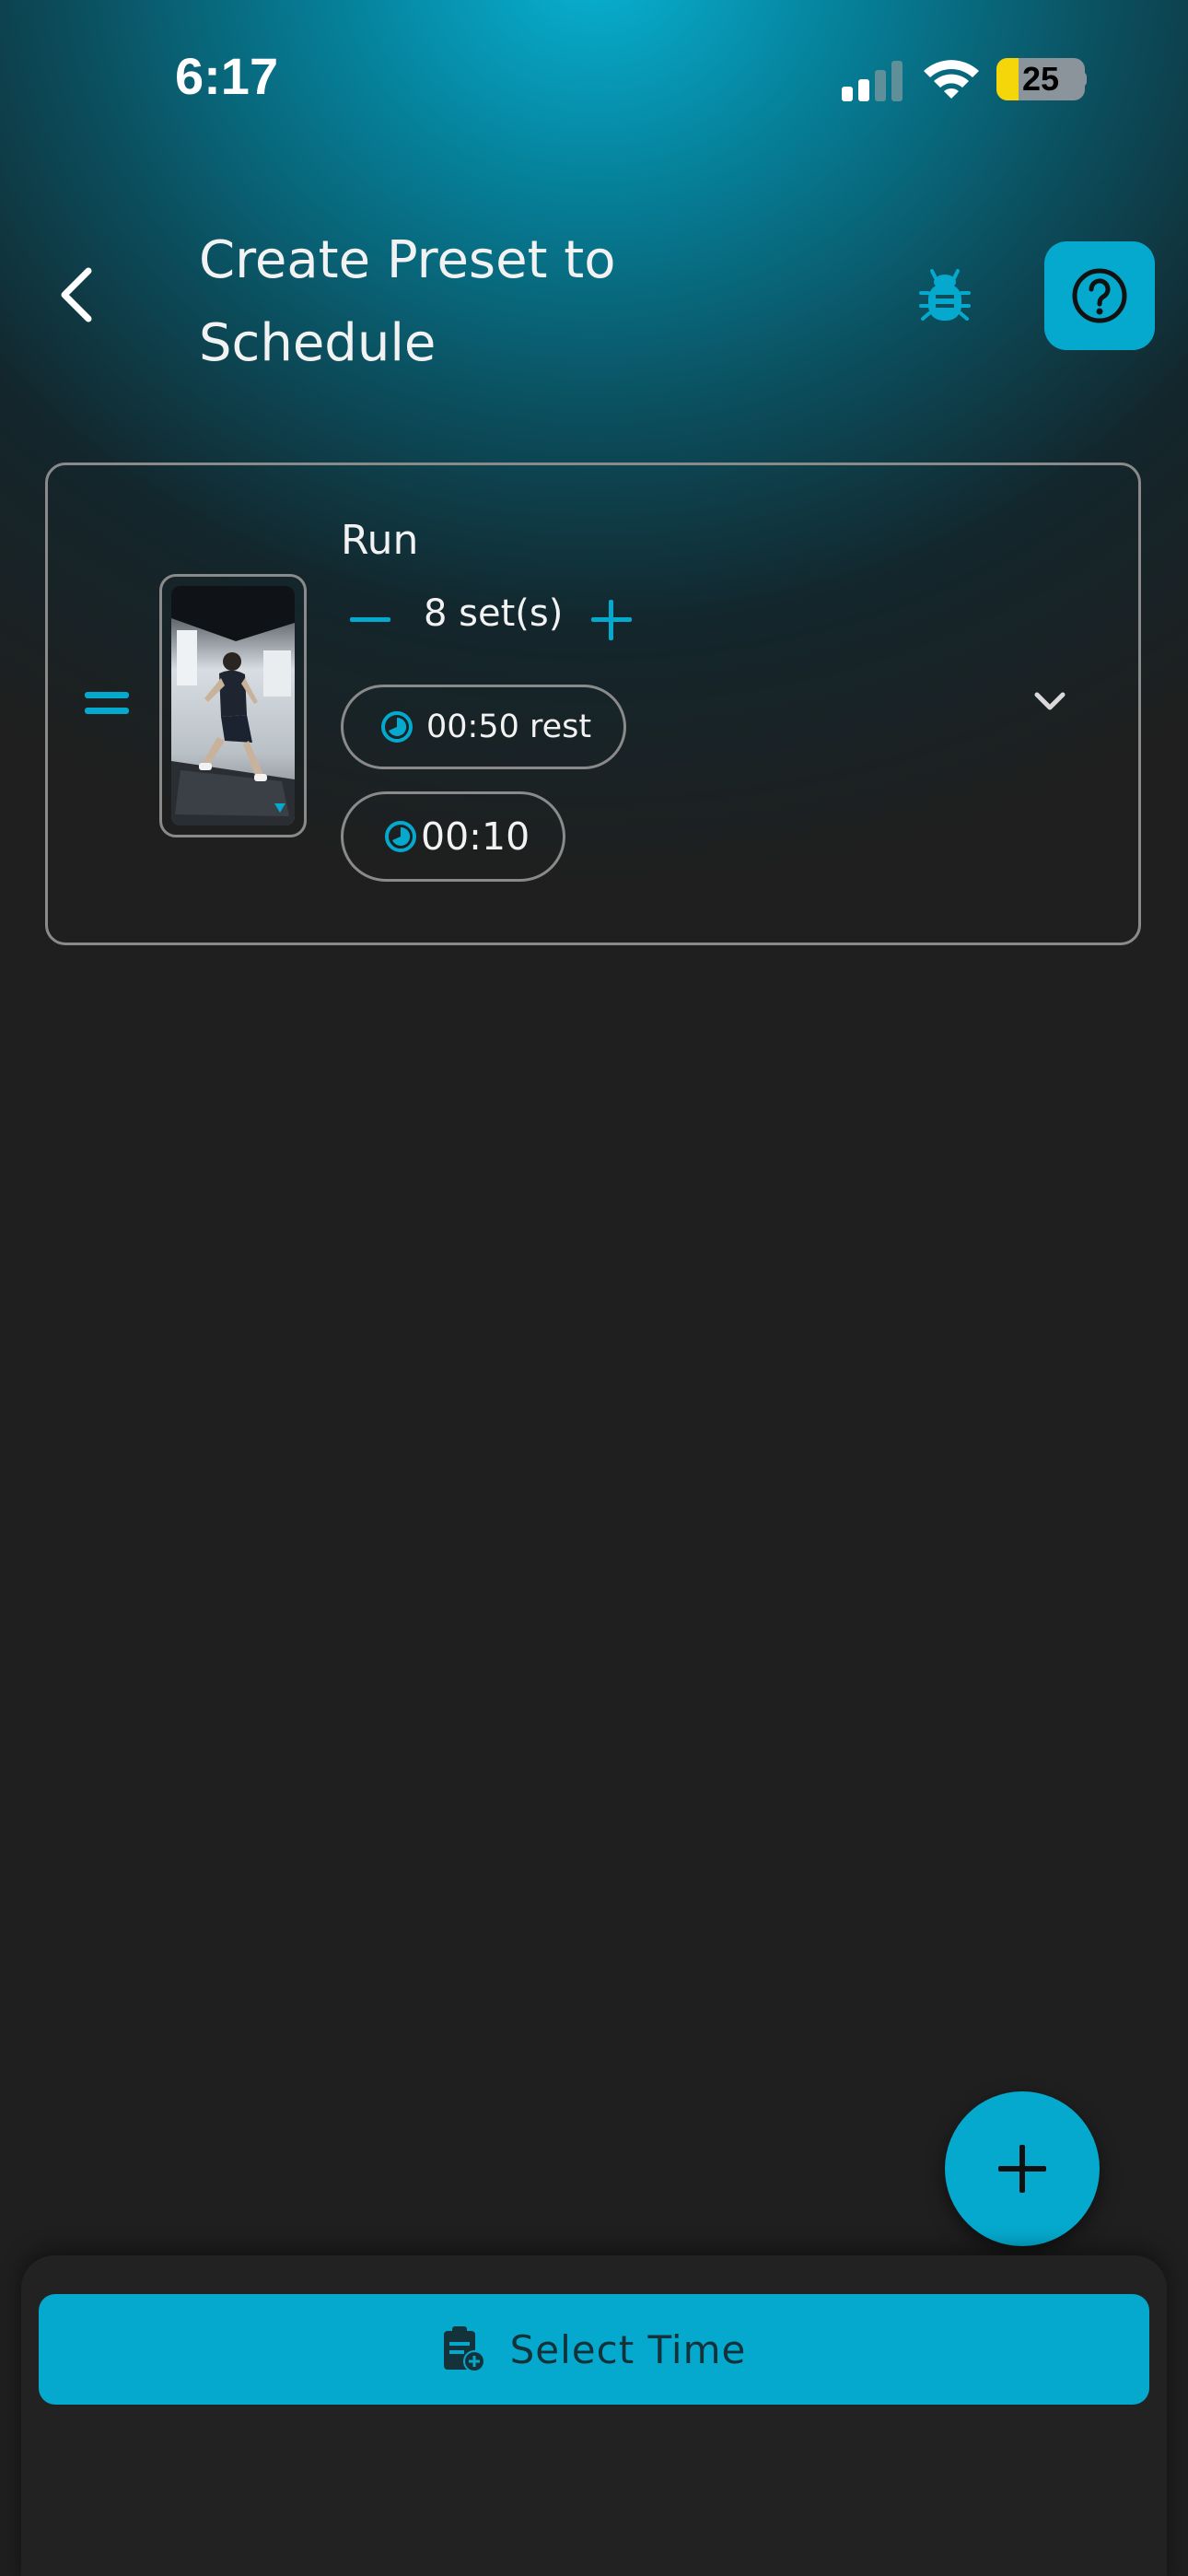 The width and height of the screenshot is (1188, 2576). I want to click on battery-indicator: 25, so click(1040, 79).